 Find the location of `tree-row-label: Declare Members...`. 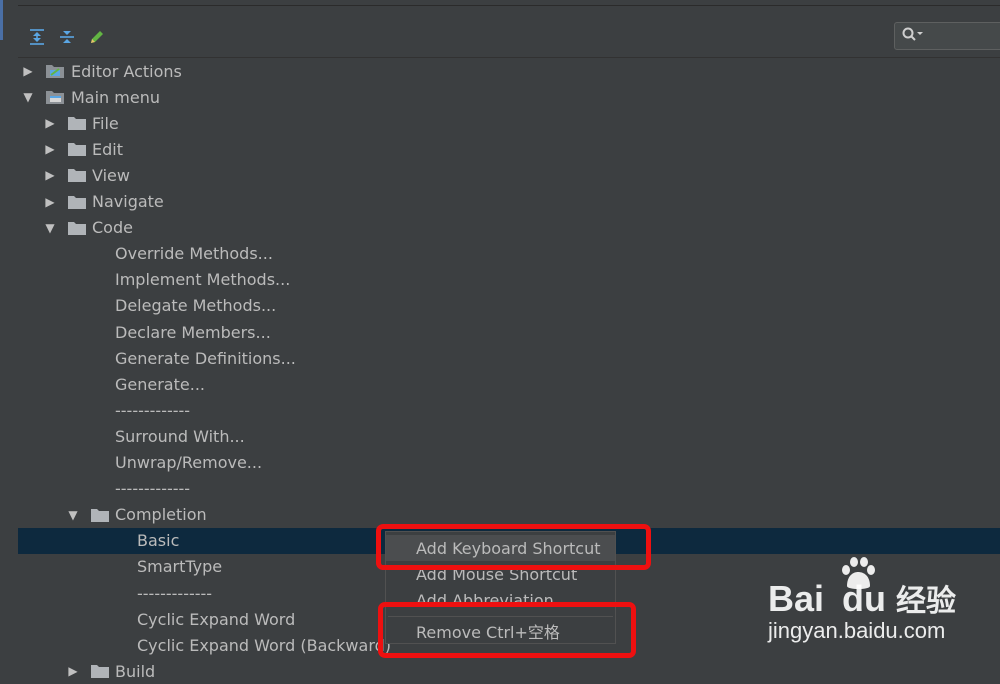

tree-row-label: Declare Members... is located at coordinates (193, 332).